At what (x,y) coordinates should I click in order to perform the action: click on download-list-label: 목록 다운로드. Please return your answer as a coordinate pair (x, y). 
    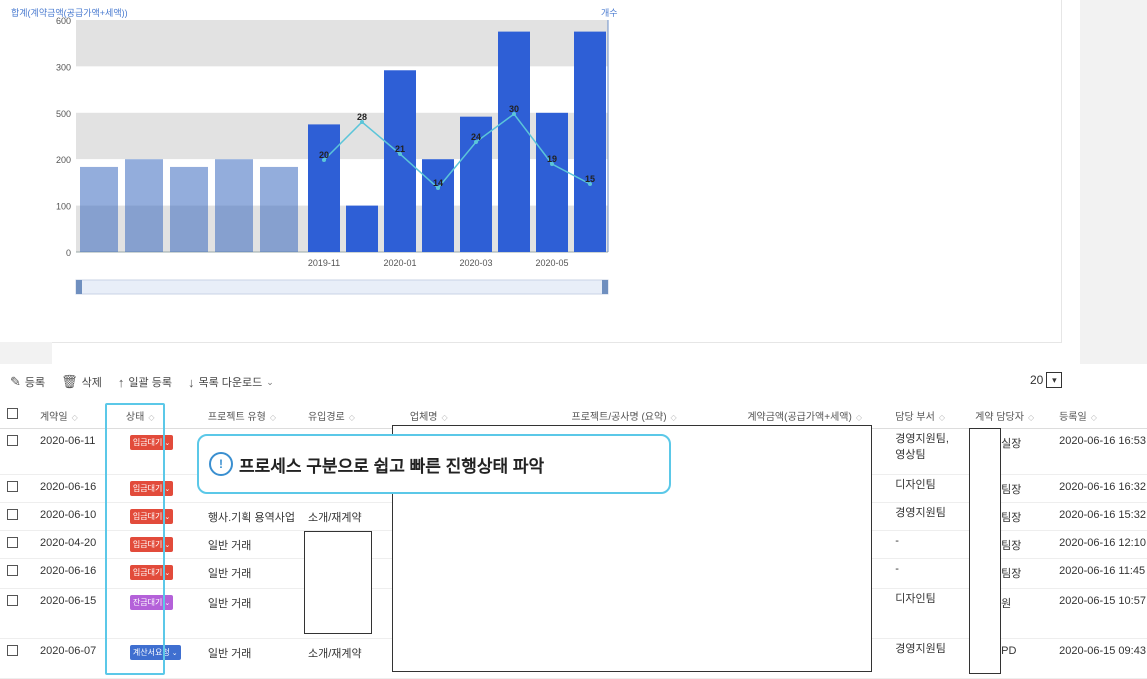
    Looking at the image, I should click on (230, 383).